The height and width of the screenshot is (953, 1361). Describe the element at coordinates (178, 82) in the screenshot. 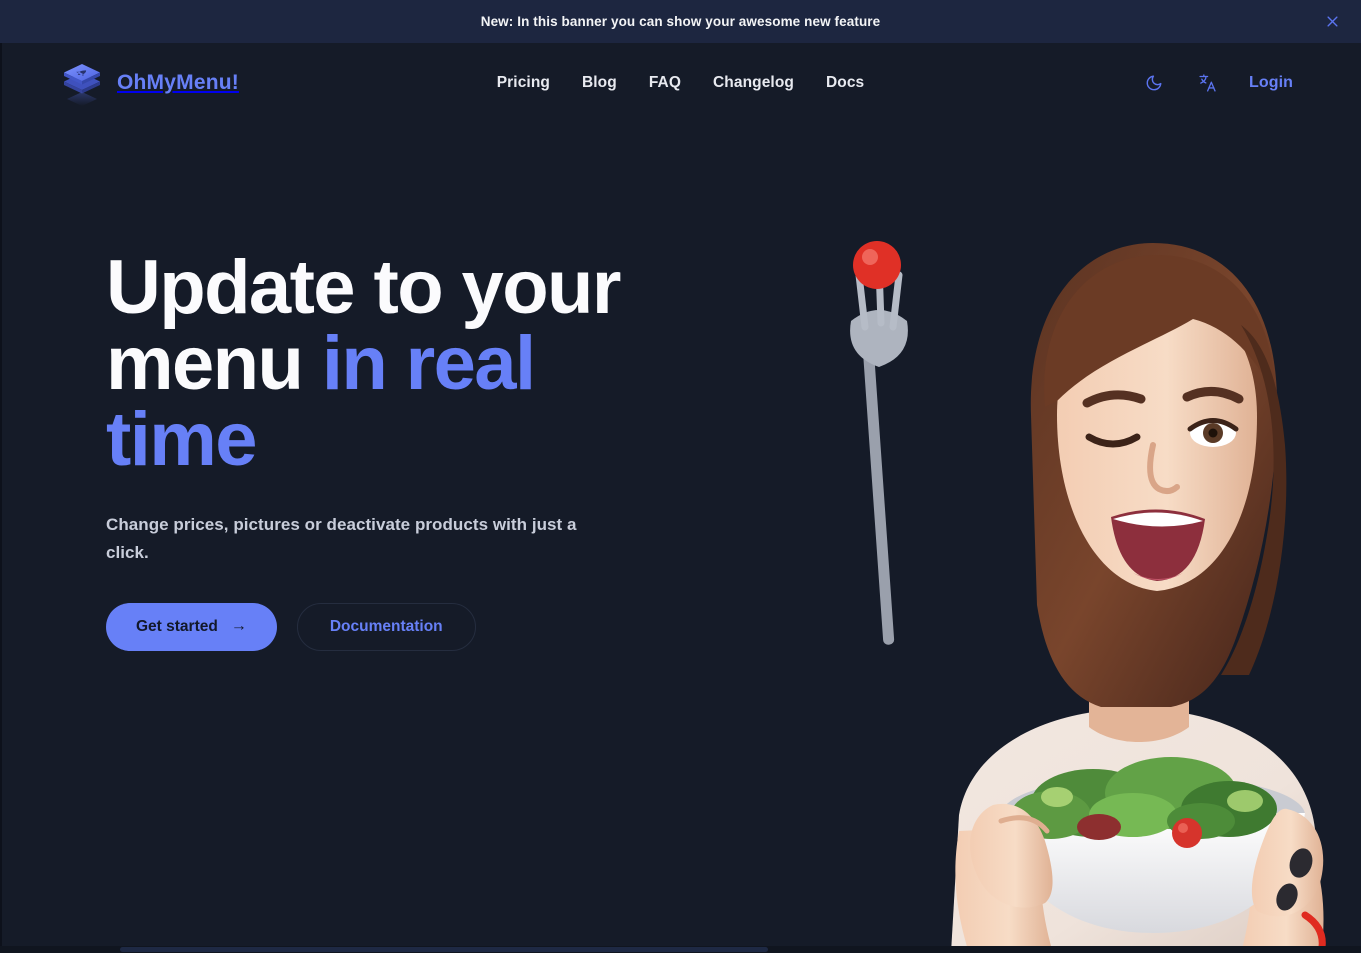

I see `brand-name: OhMyMenu!` at that location.